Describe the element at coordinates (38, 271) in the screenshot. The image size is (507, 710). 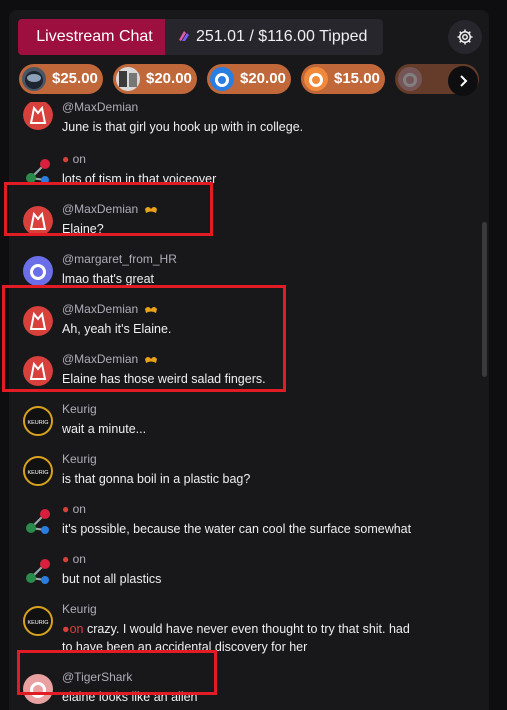
I see `margaret-avatar` at that location.